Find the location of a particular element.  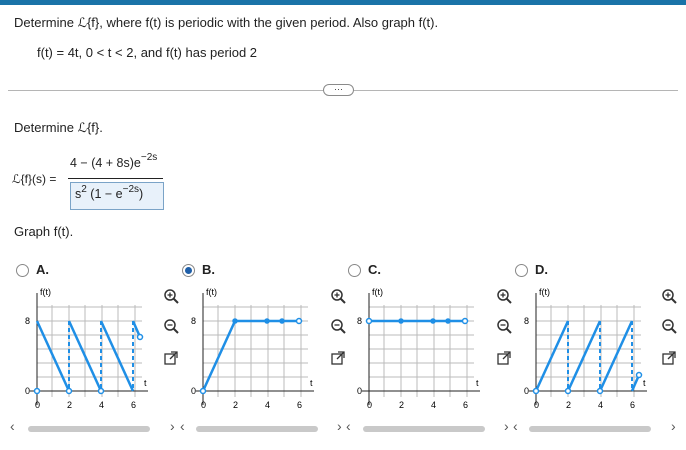

fraction-bar is located at coordinates (115, 178).